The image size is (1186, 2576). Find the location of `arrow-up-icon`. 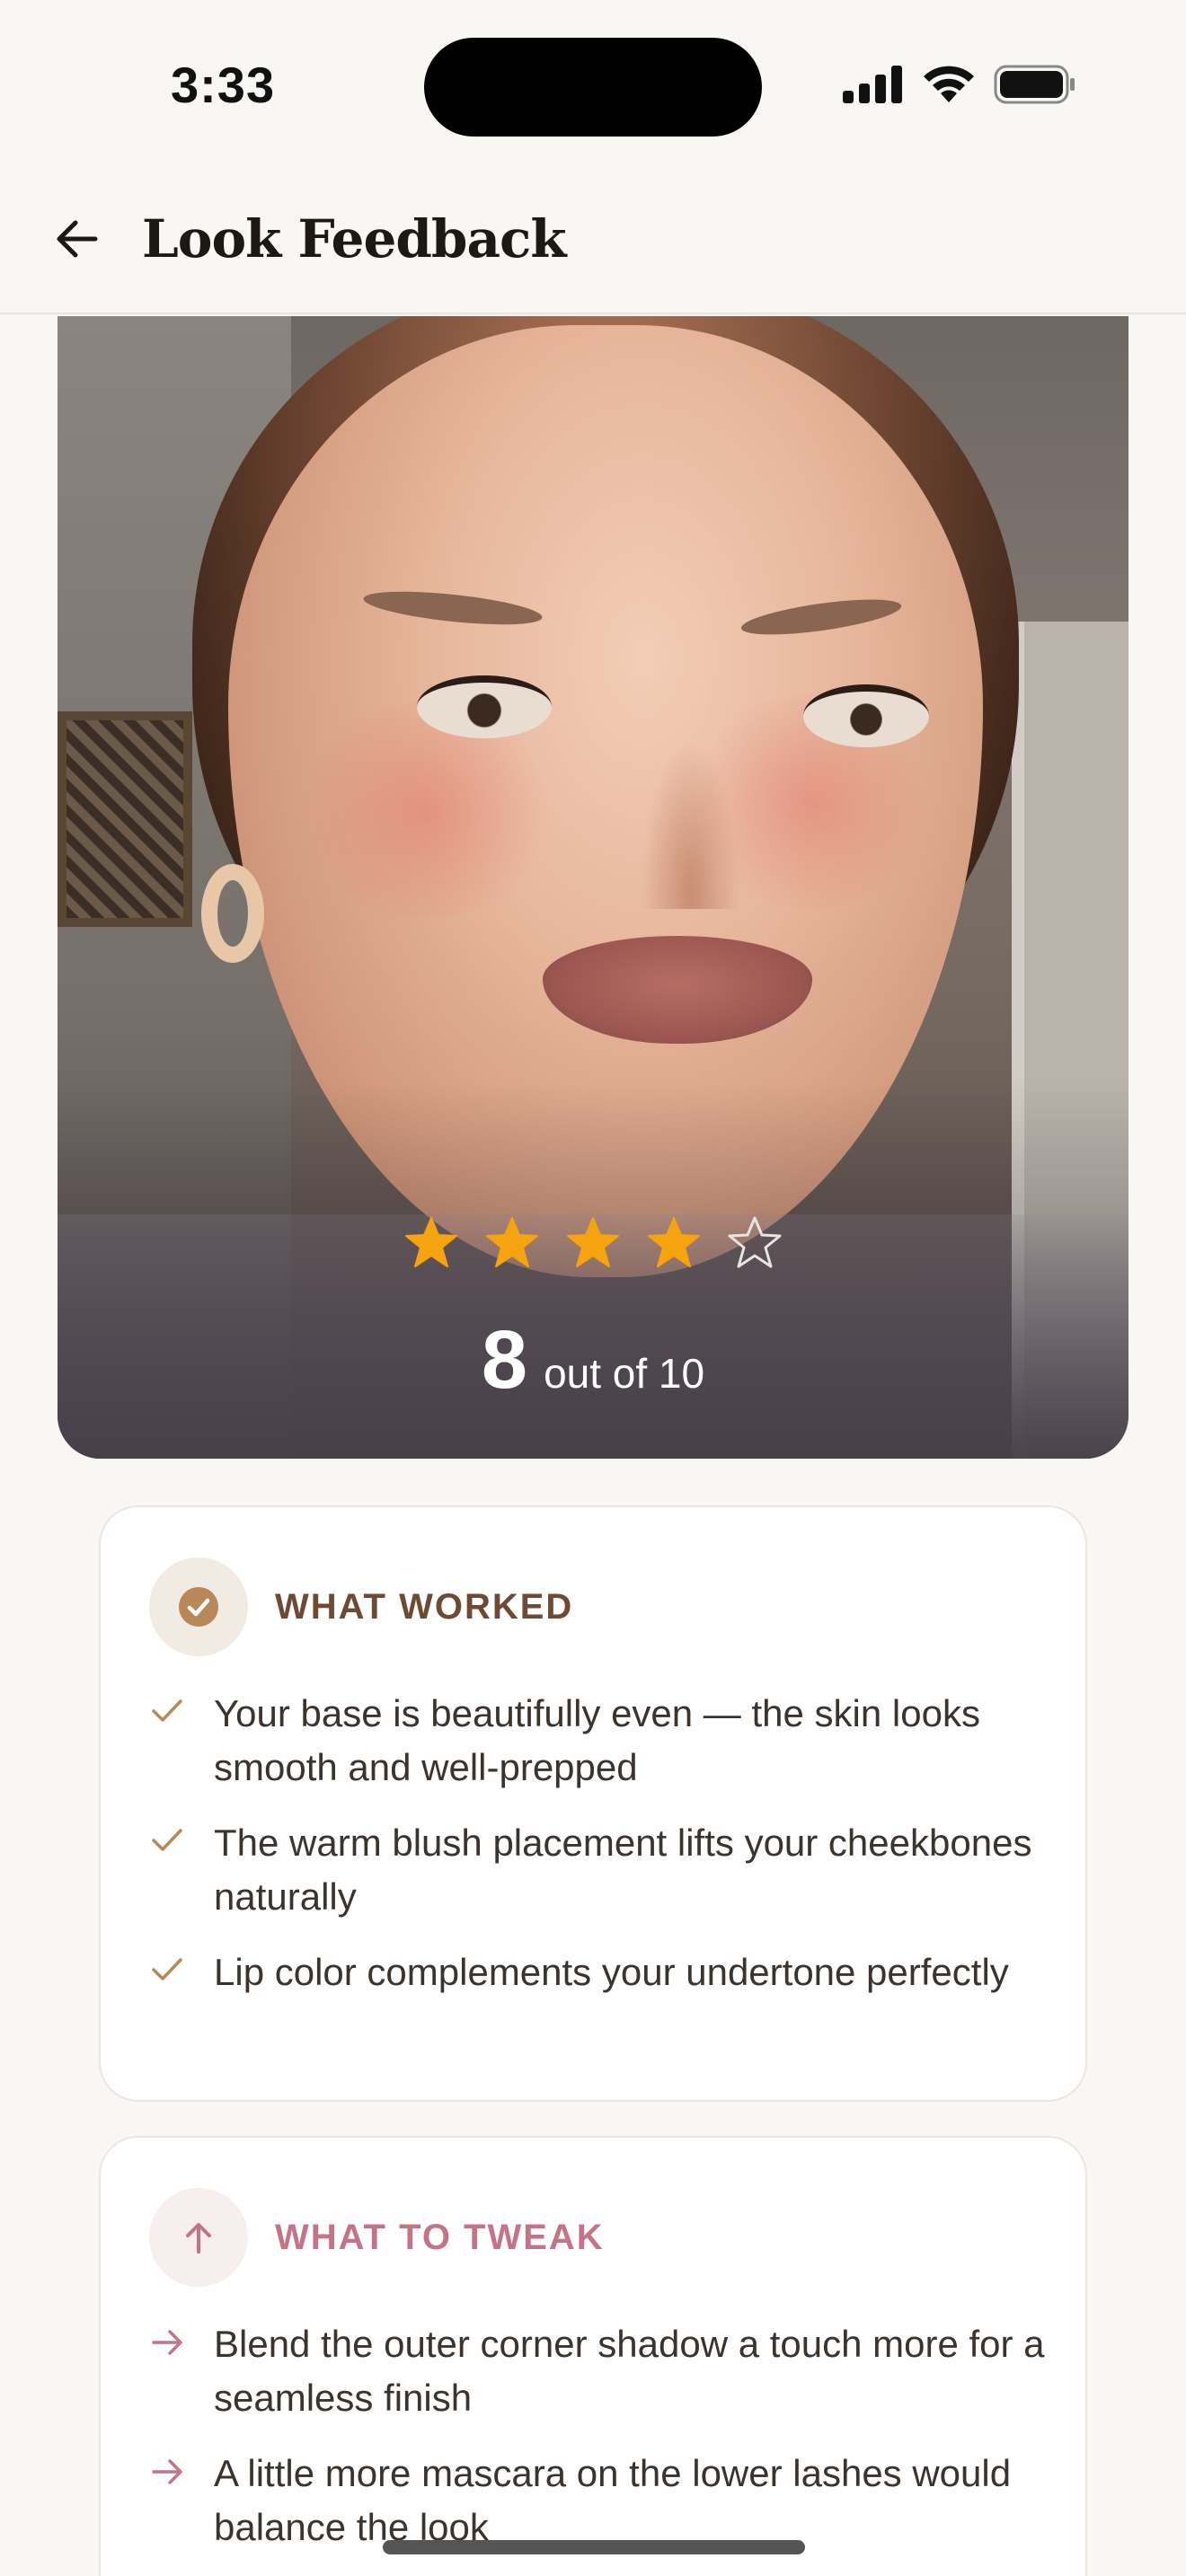

arrow-up-icon is located at coordinates (198, 2238).